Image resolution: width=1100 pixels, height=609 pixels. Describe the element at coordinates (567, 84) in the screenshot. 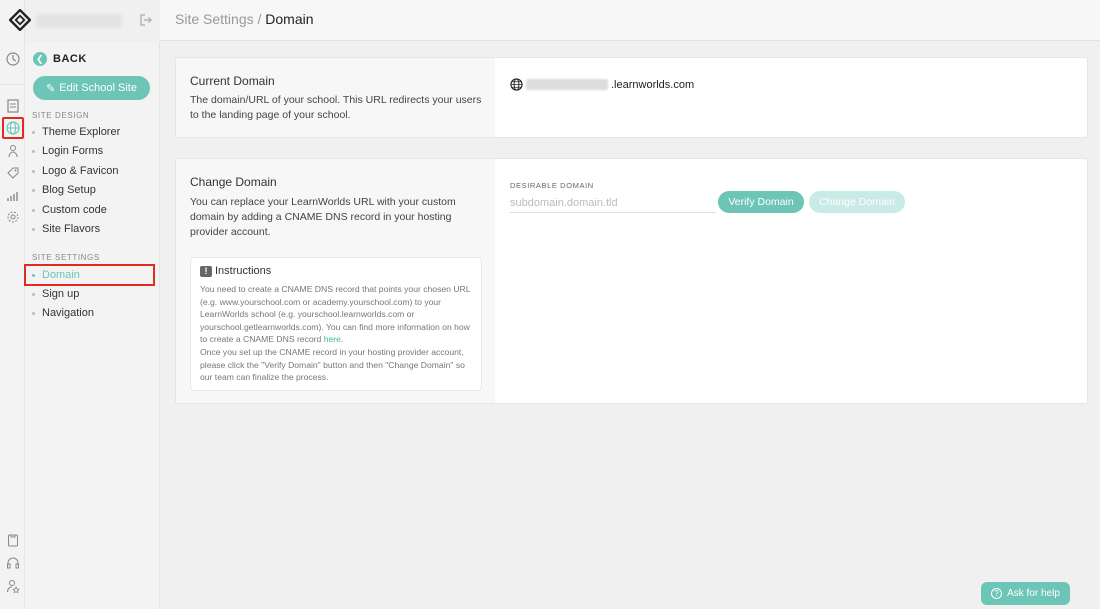

I see `school-subdomain` at that location.